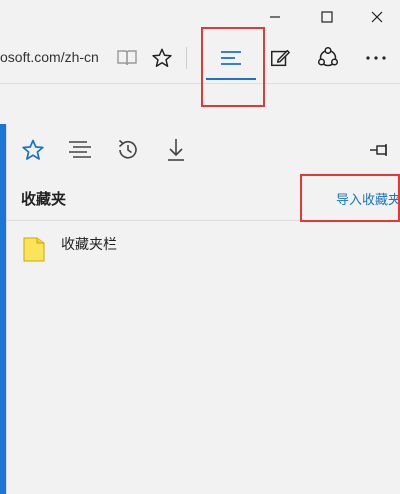  What do you see at coordinates (200, 16) in the screenshot?
I see `title-bar` at bounding box center [200, 16].